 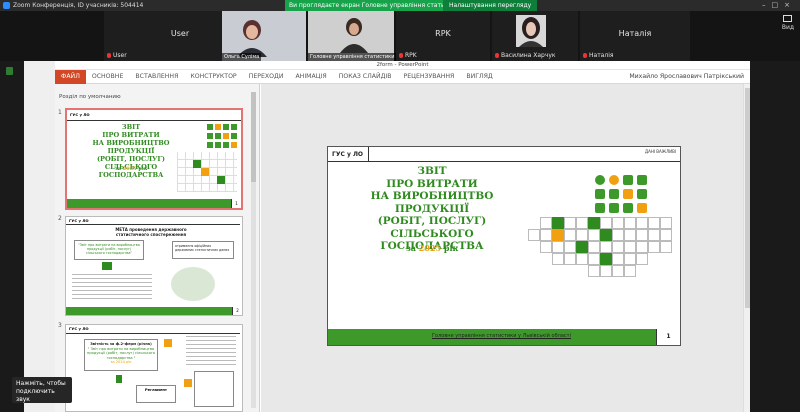 What do you see at coordinates (479, 77) in the screenshot?
I see `tab-view: ВИГЛЯД` at bounding box center [479, 77].